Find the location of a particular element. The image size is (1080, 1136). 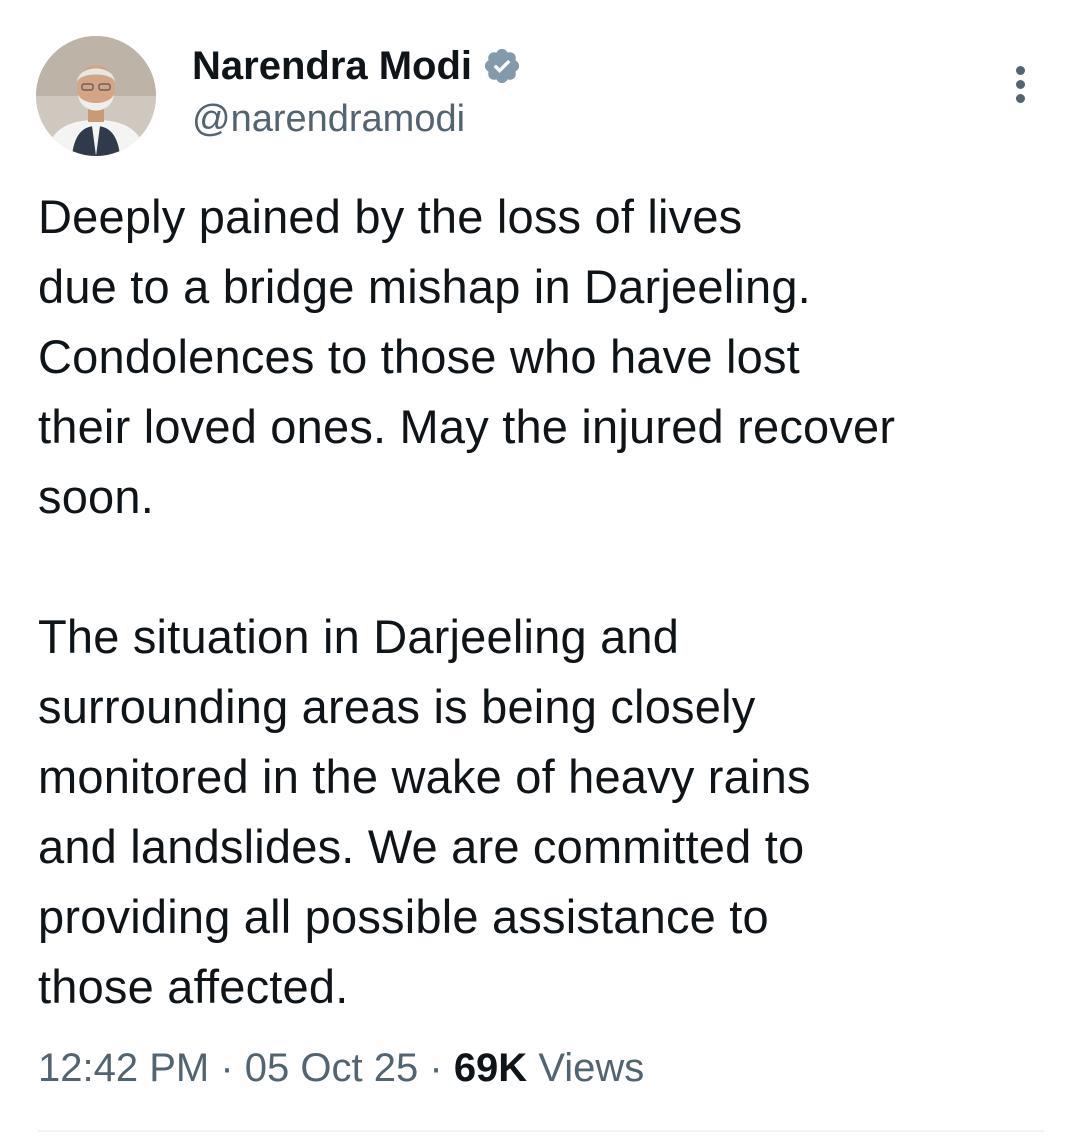

tweet-time: 12:42 PM is located at coordinates (123, 1068).